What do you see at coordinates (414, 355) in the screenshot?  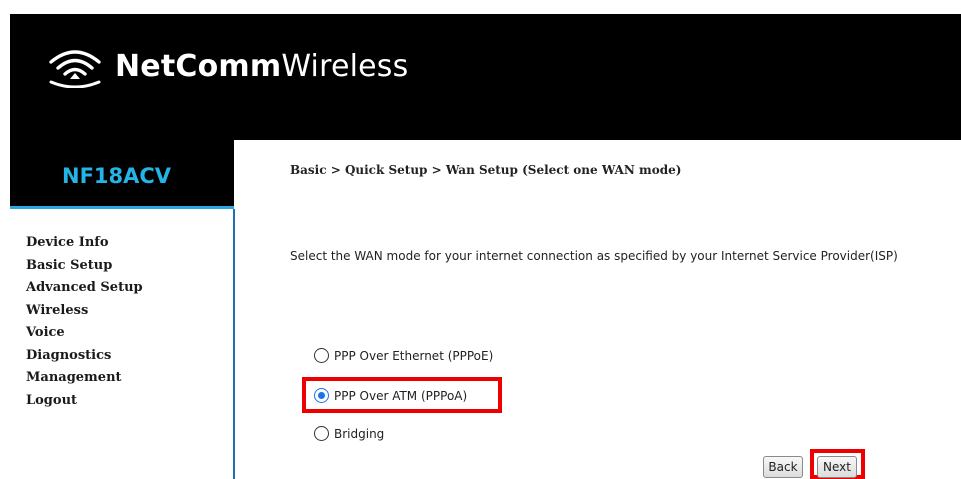 I see `pppoe-label: PPP Over Ethernet (PPPoE)` at bounding box center [414, 355].